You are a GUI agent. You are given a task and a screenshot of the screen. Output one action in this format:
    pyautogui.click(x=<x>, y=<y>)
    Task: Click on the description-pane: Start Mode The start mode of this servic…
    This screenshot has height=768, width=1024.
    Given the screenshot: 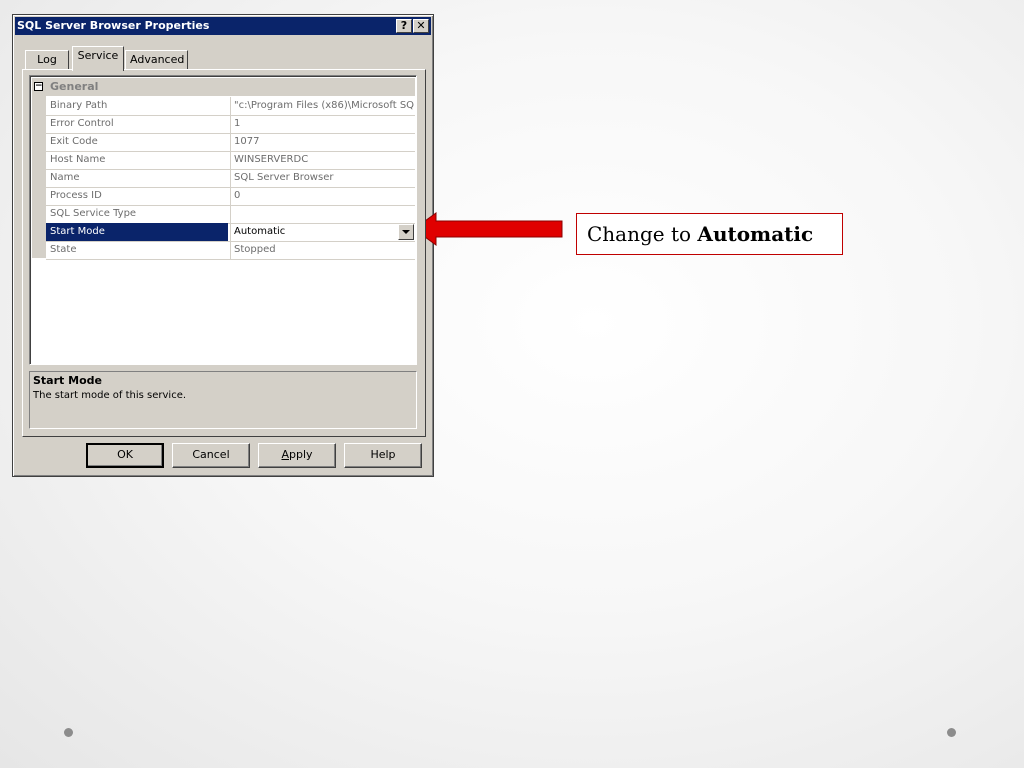 What is the action you would take?
    pyautogui.click(x=223, y=400)
    